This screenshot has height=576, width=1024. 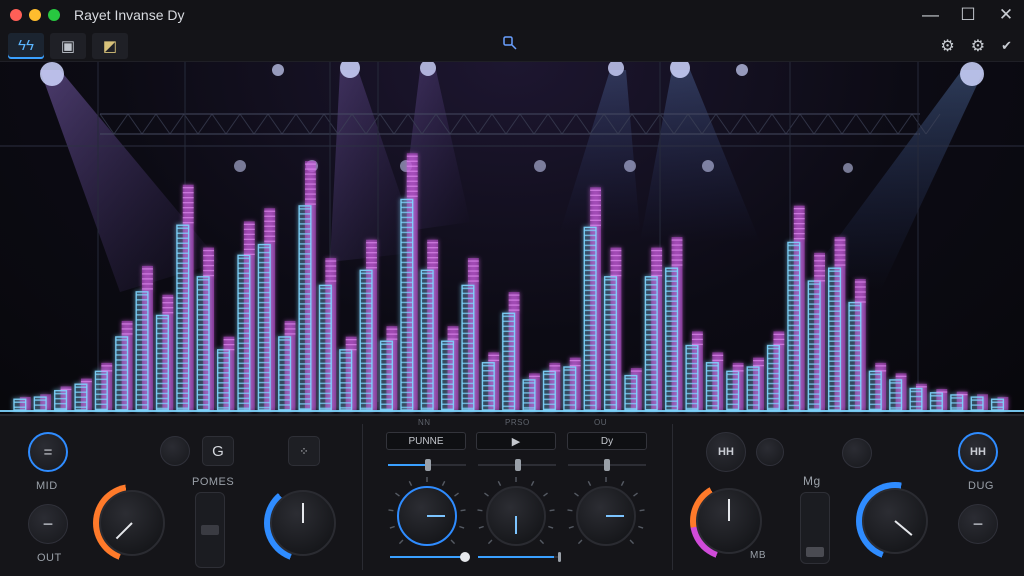 I want to click on save-tool-button: ▣, so click(x=68, y=45).